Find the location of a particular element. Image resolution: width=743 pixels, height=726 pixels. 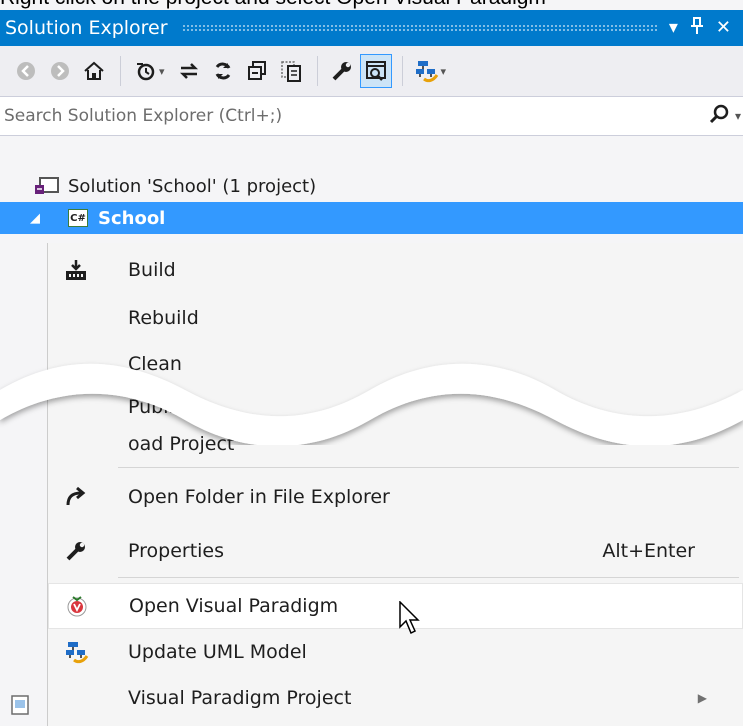

pin-icon is located at coordinates (697, 28).